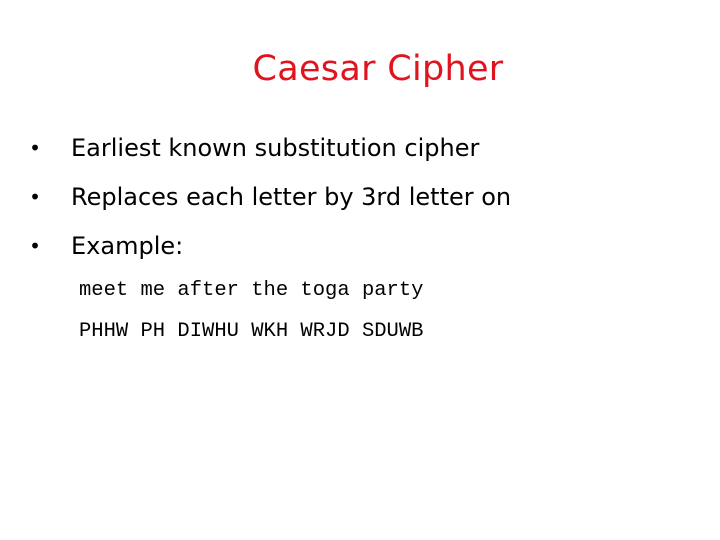 This screenshot has height=540, width=720. What do you see at coordinates (251, 331) in the screenshot?
I see `example-ciphertext: PHHW PH DIWHU WKH WRJD SDUWB` at bounding box center [251, 331].